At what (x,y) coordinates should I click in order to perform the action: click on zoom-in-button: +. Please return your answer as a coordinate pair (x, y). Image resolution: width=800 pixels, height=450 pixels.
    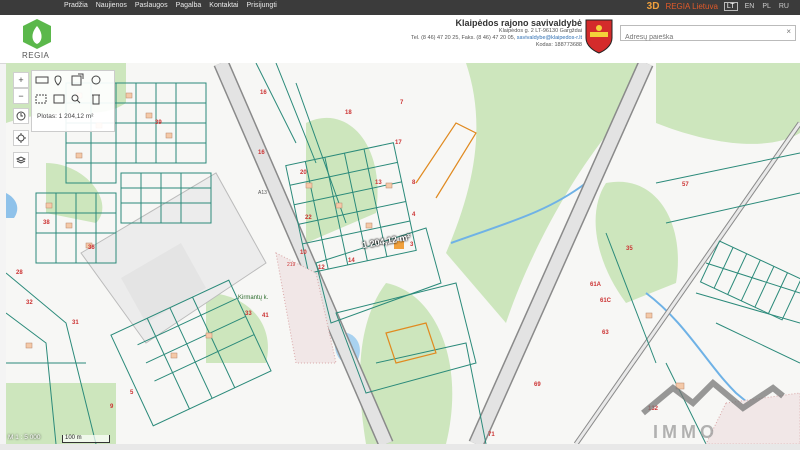
    Looking at the image, I should click on (21, 80).